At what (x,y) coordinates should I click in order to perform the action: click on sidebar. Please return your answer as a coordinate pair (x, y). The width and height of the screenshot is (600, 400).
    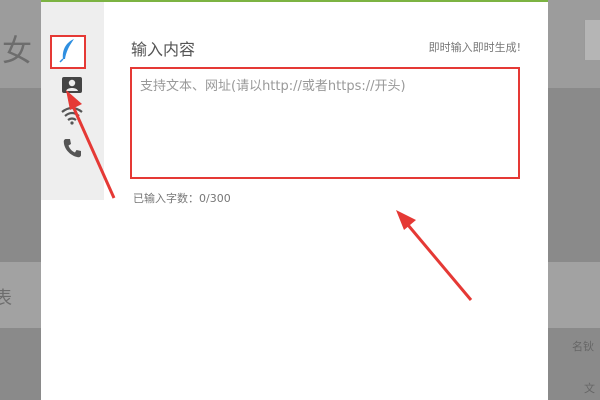
    Looking at the image, I should click on (72, 101).